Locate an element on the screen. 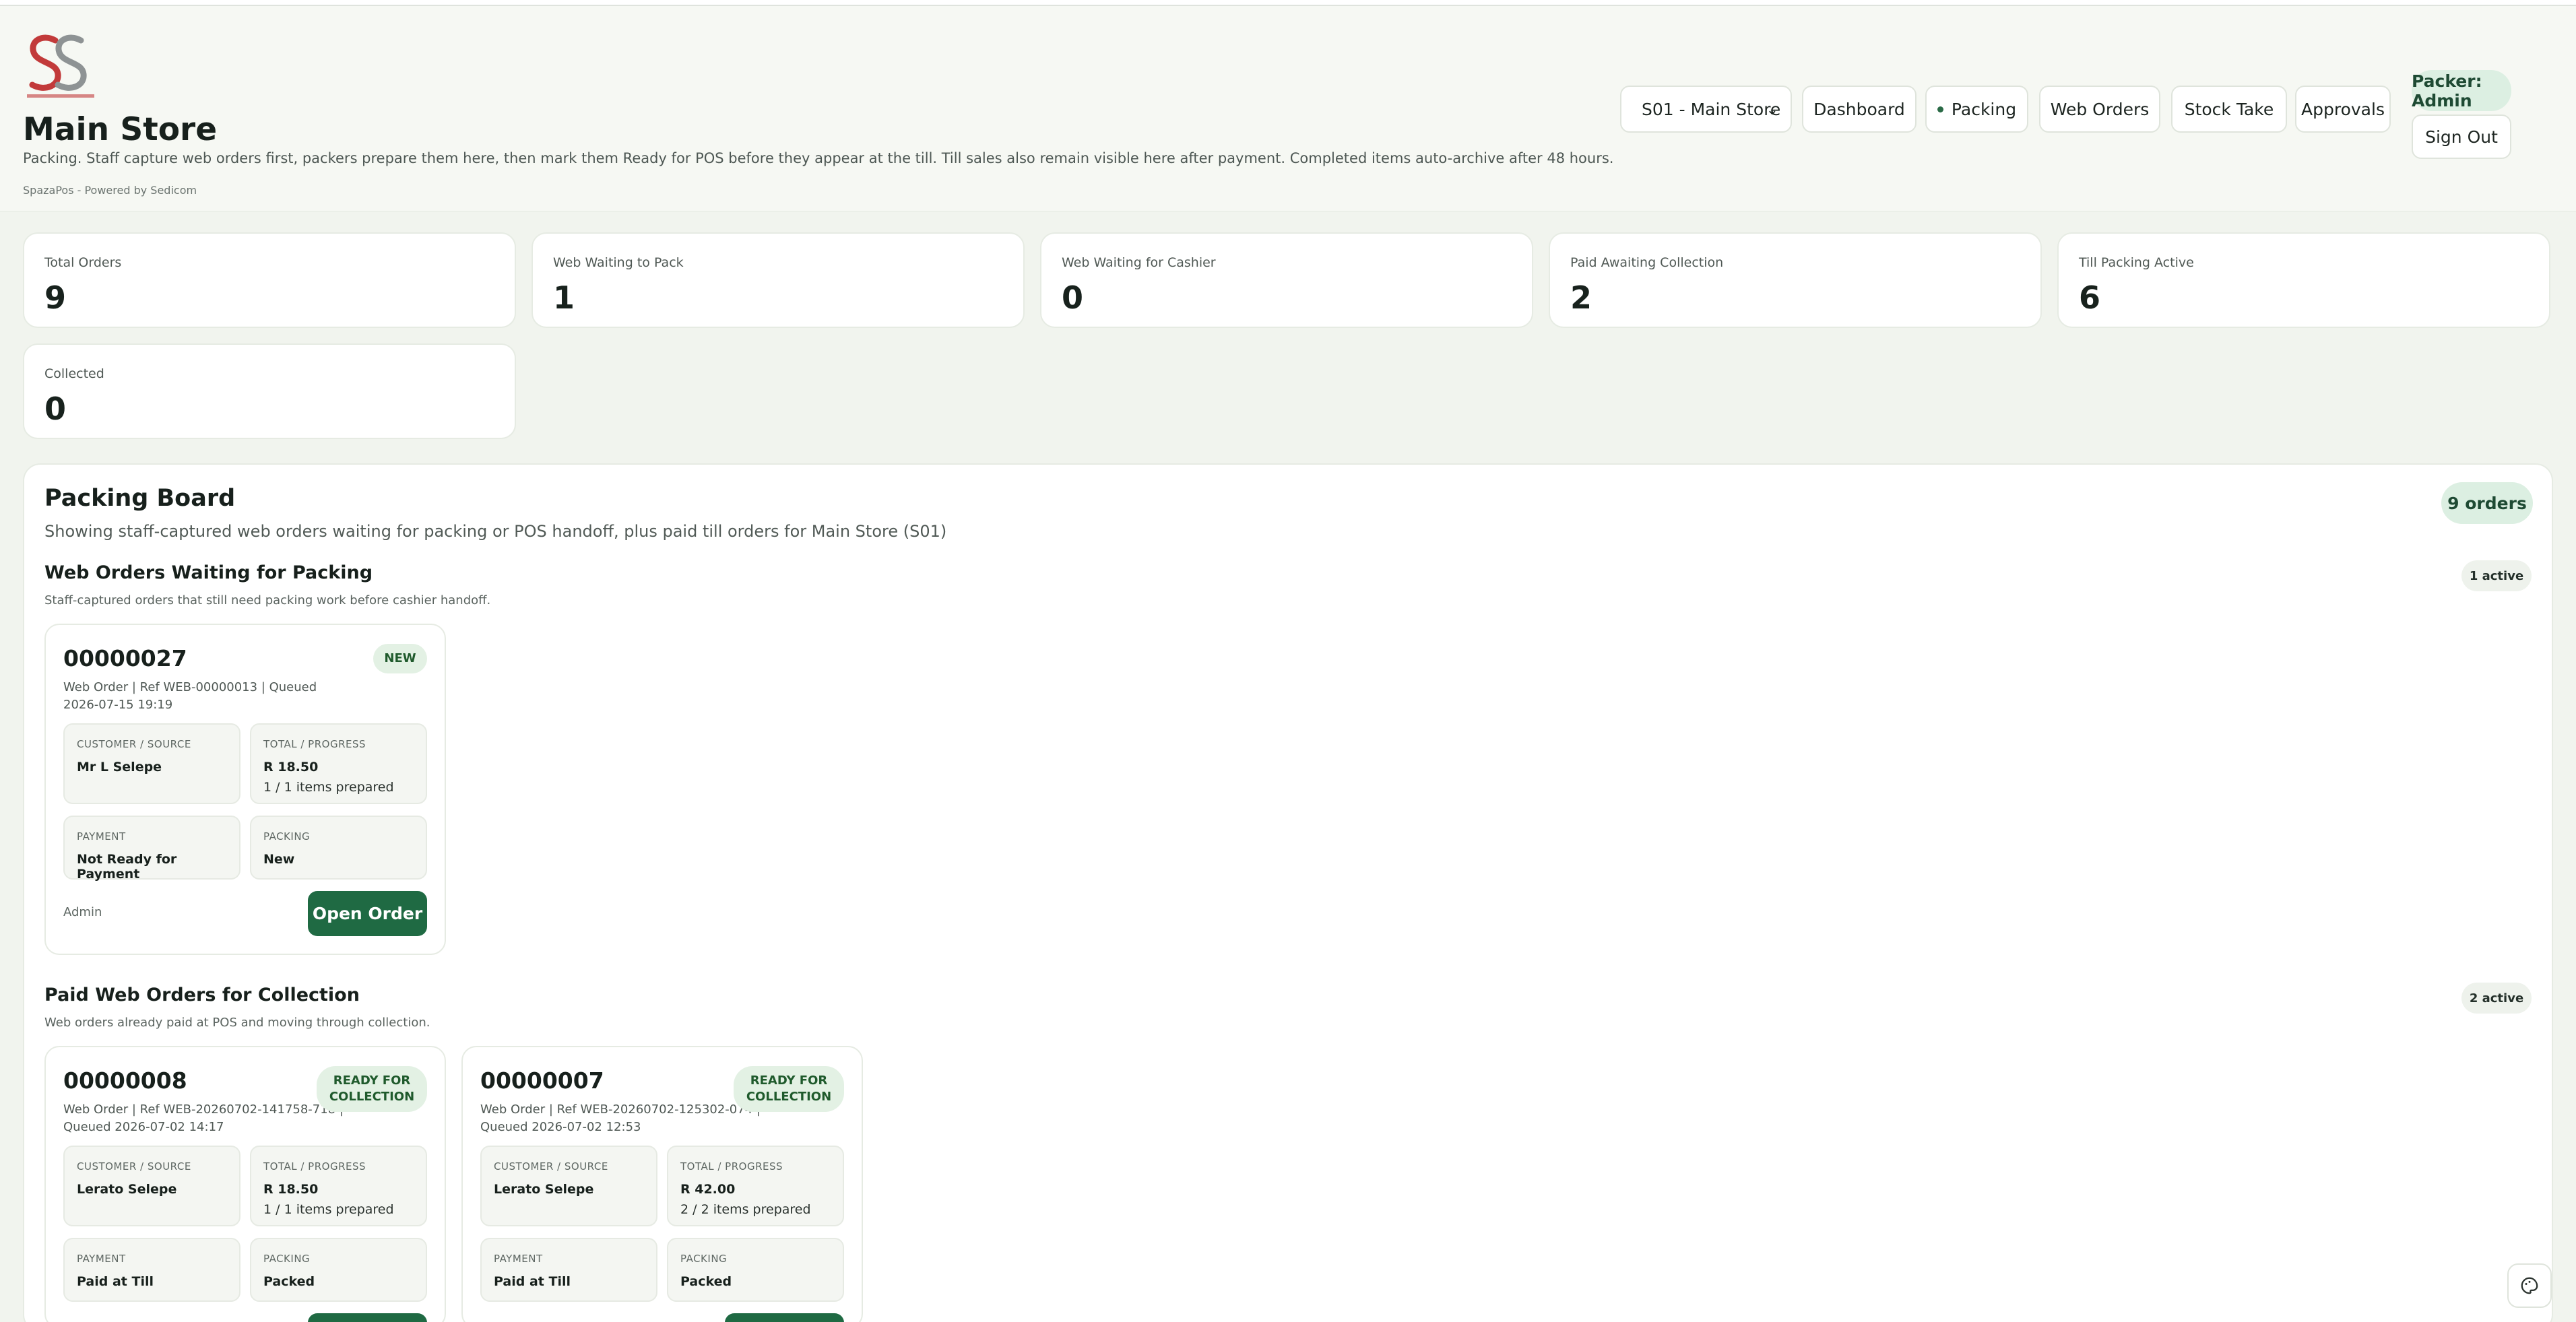 This screenshot has height=1322, width=2576. nav-packing-button: Packing is located at coordinates (1976, 109).